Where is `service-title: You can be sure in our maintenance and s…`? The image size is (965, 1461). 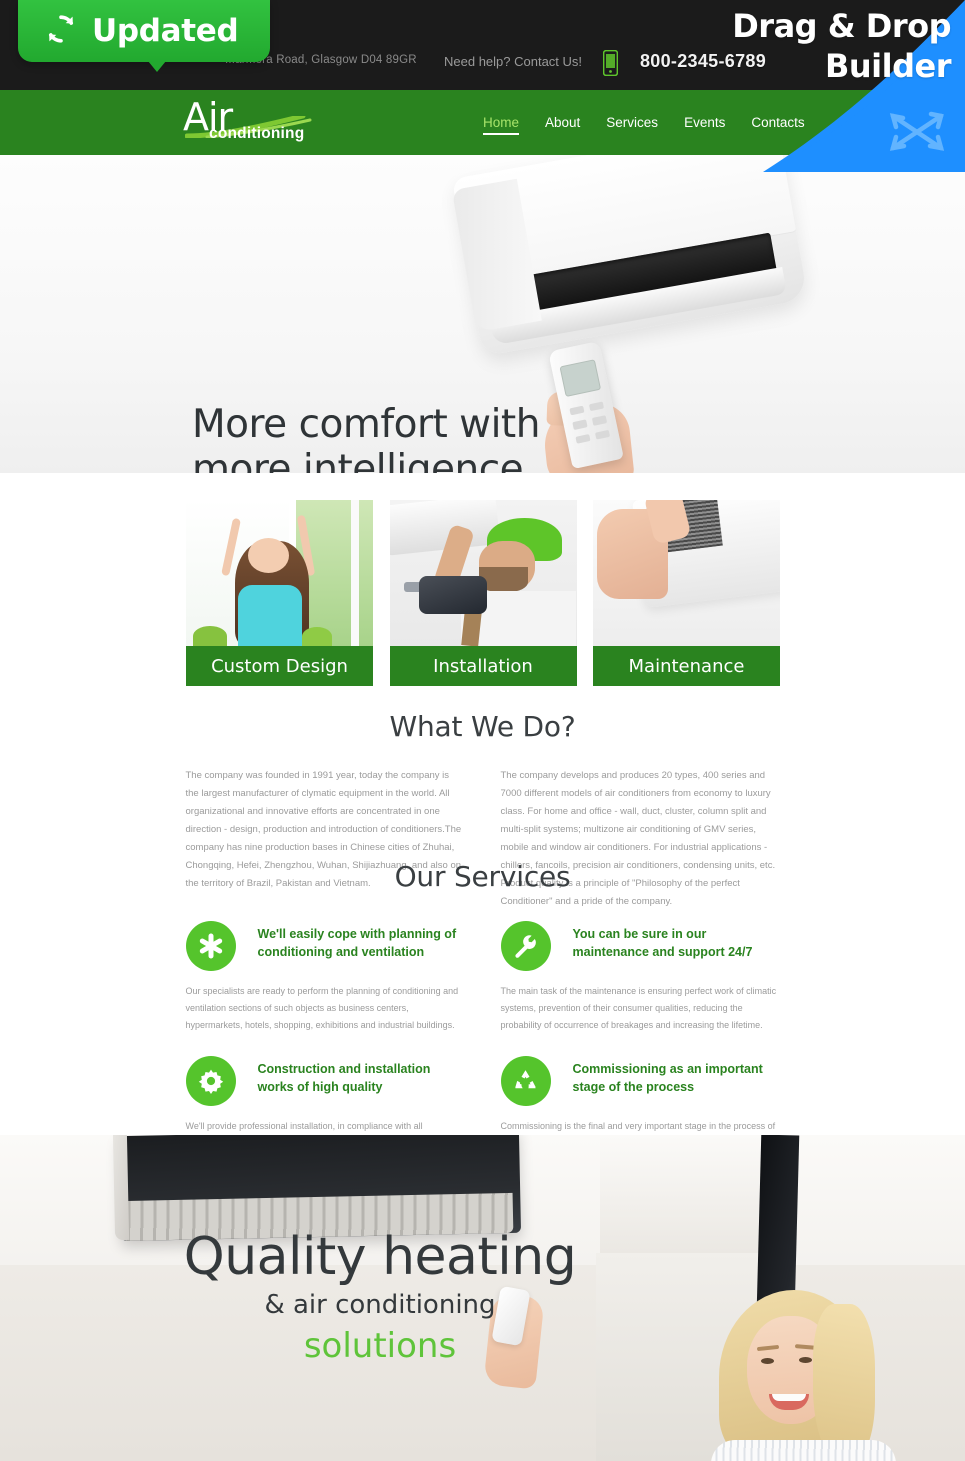
service-title: You can be sure in our maintenance and s… is located at coordinates (662, 943).